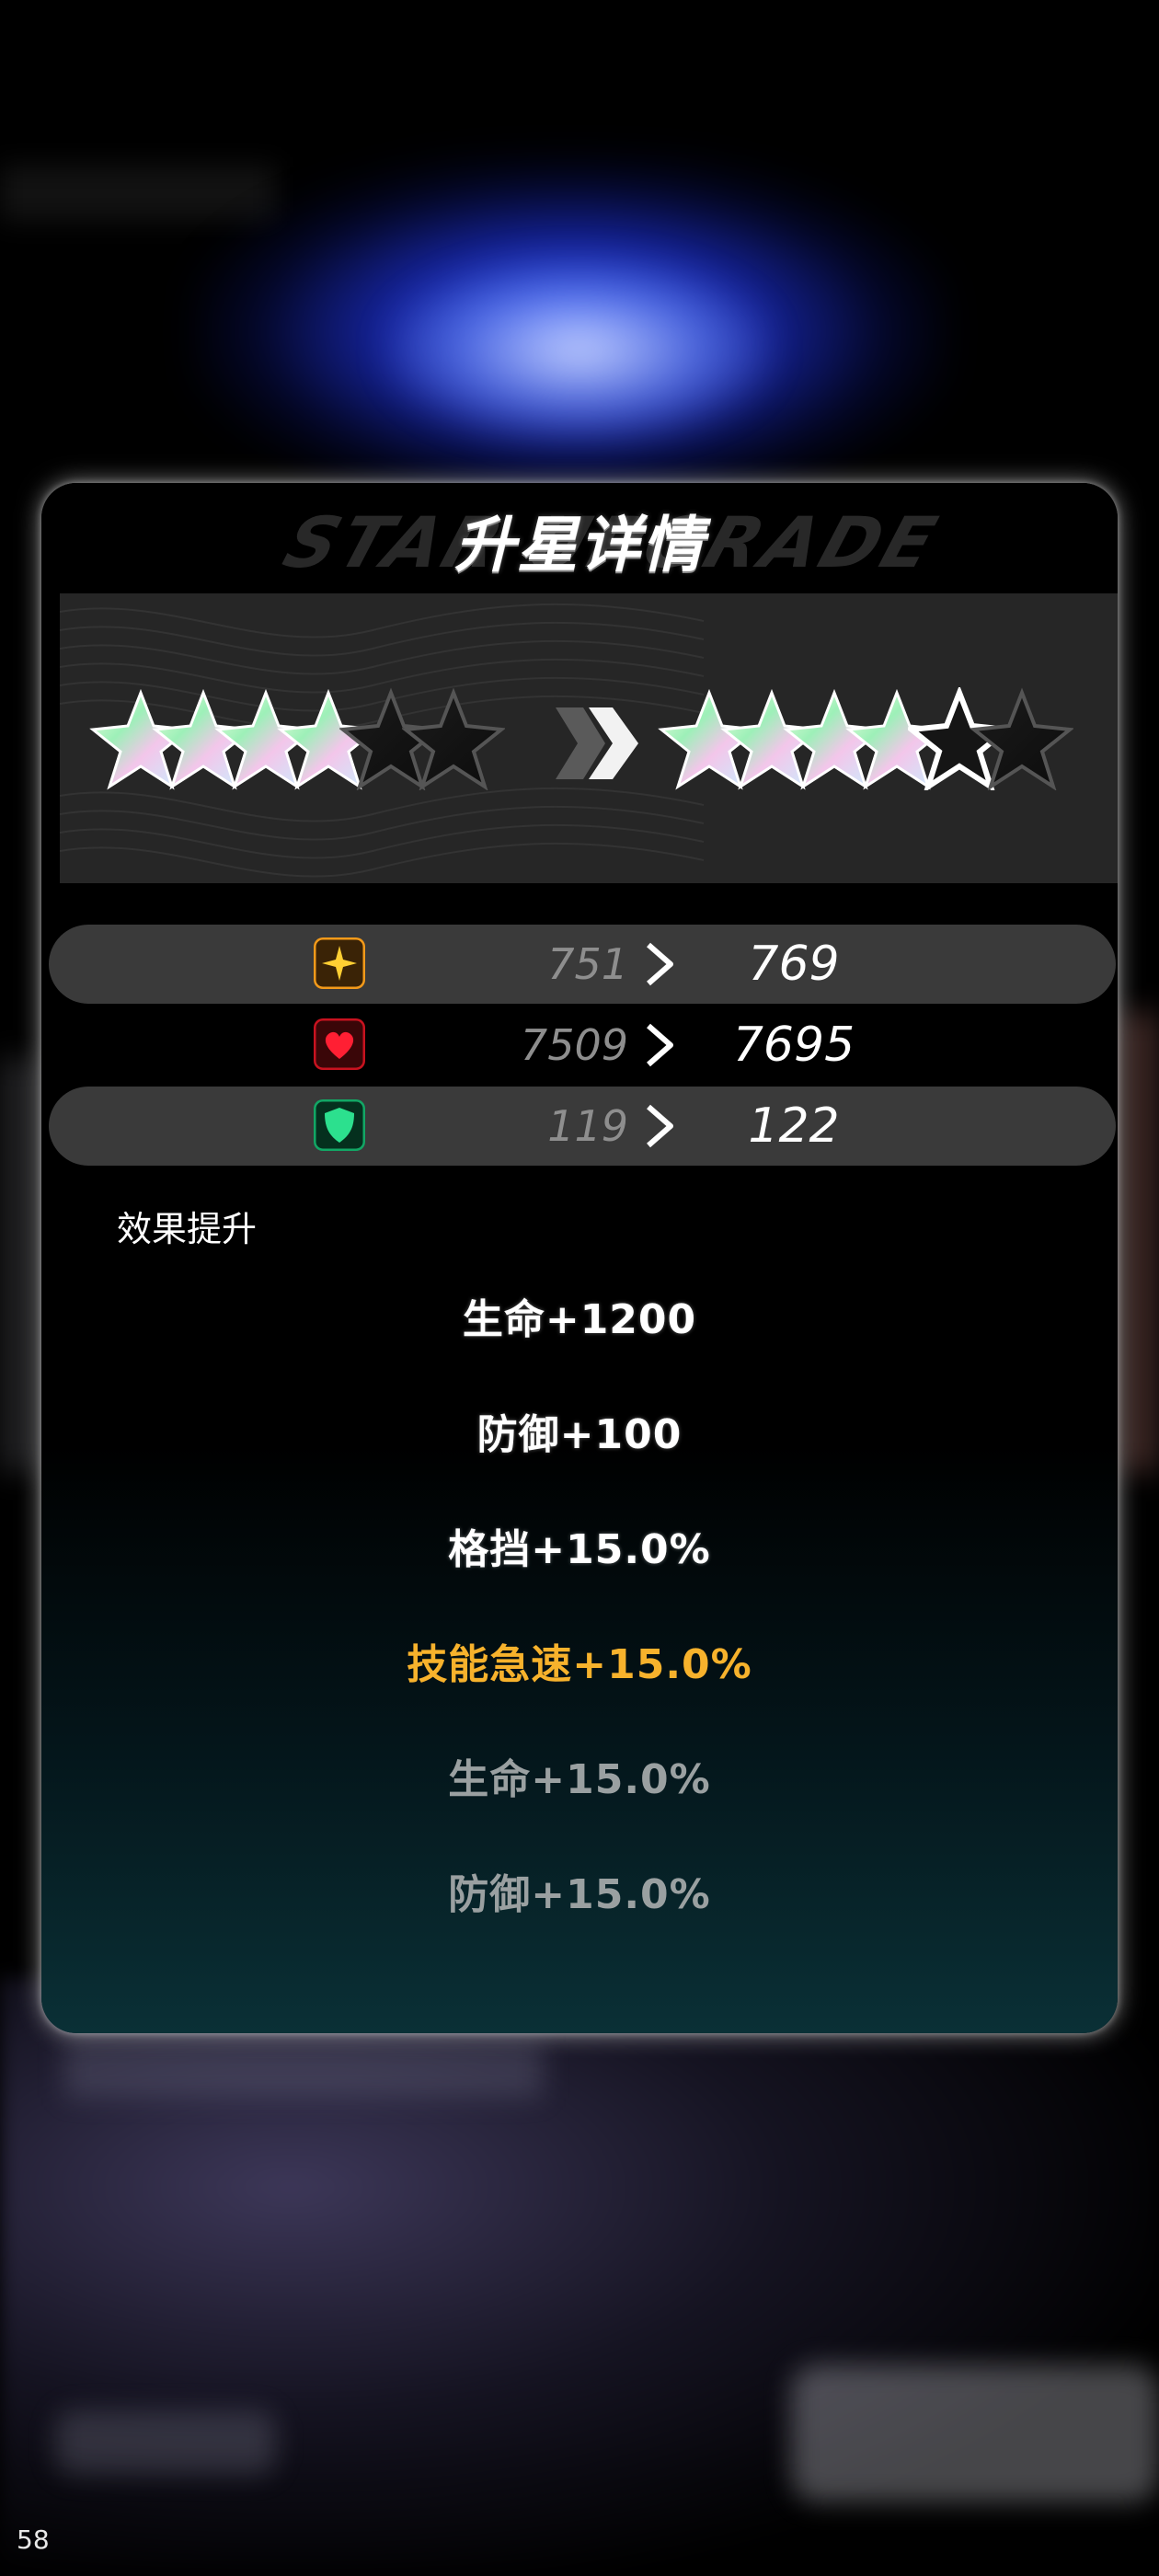 This screenshot has height=2576, width=1159. Describe the element at coordinates (579, 1319) in the screenshot. I see `effect-item: 生命+1200` at that location.